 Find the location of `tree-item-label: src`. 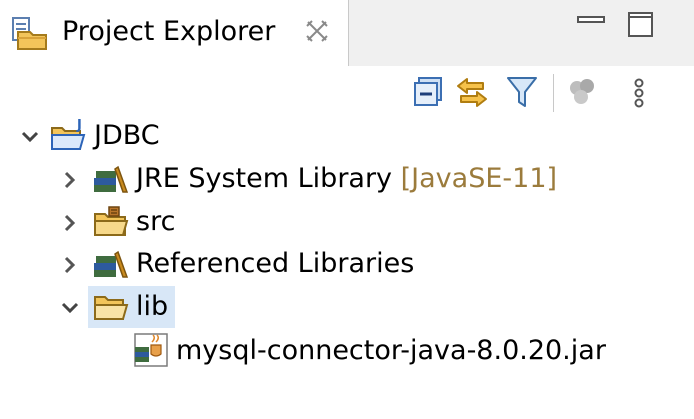

tree-item-label: src is located at coordinates (156, 221).